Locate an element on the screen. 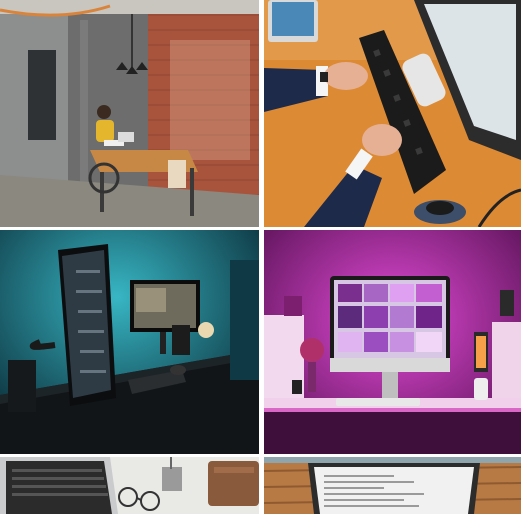 This screenshot has width=521, height=514. photo-tile-laptop-glasses is located at coordinates (129, 485).